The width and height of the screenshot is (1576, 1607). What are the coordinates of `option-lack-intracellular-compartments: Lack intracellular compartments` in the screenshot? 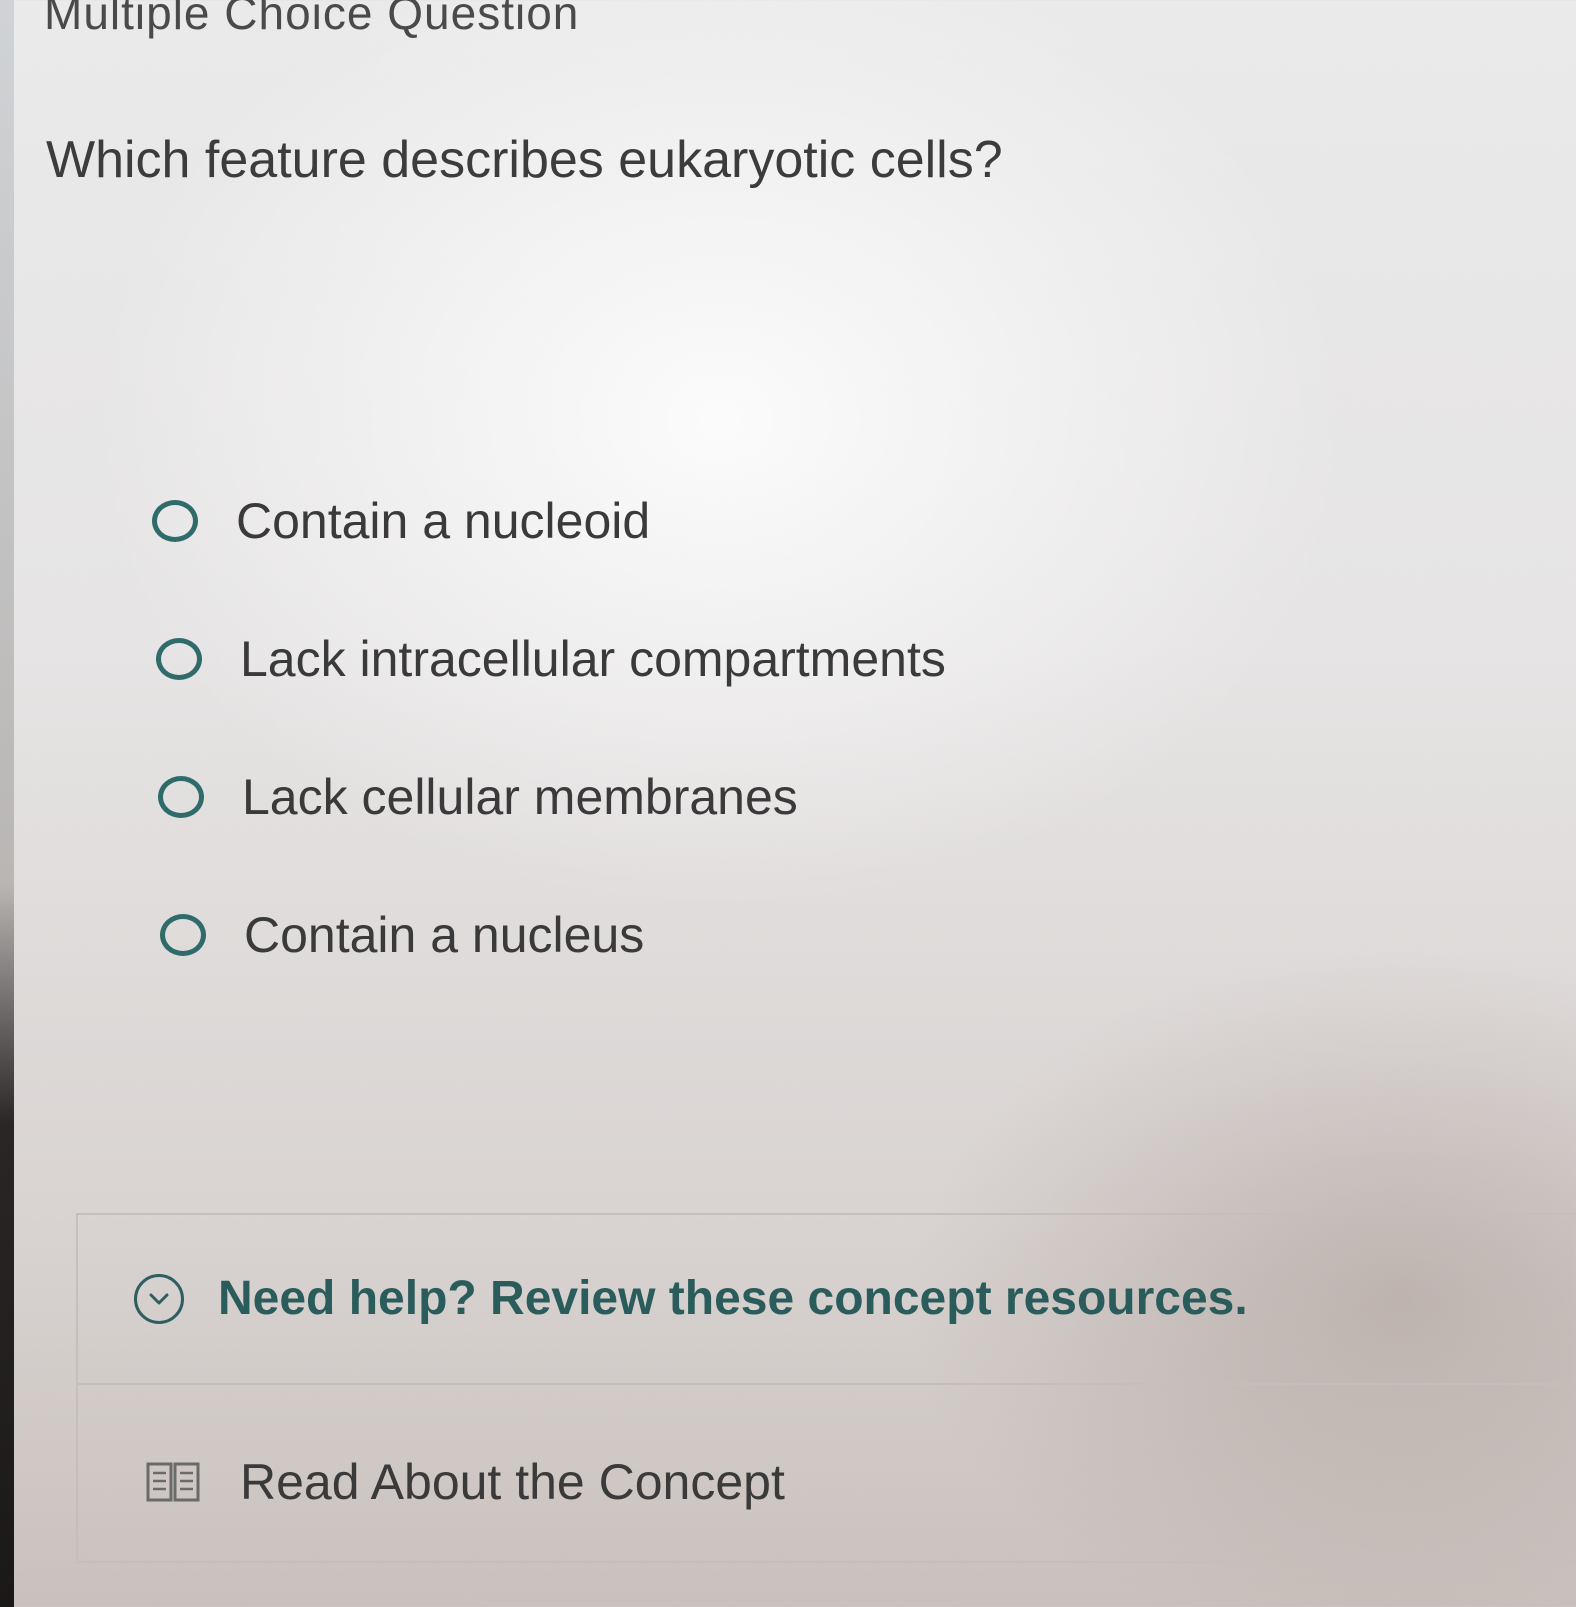 It's located at (551, 659).